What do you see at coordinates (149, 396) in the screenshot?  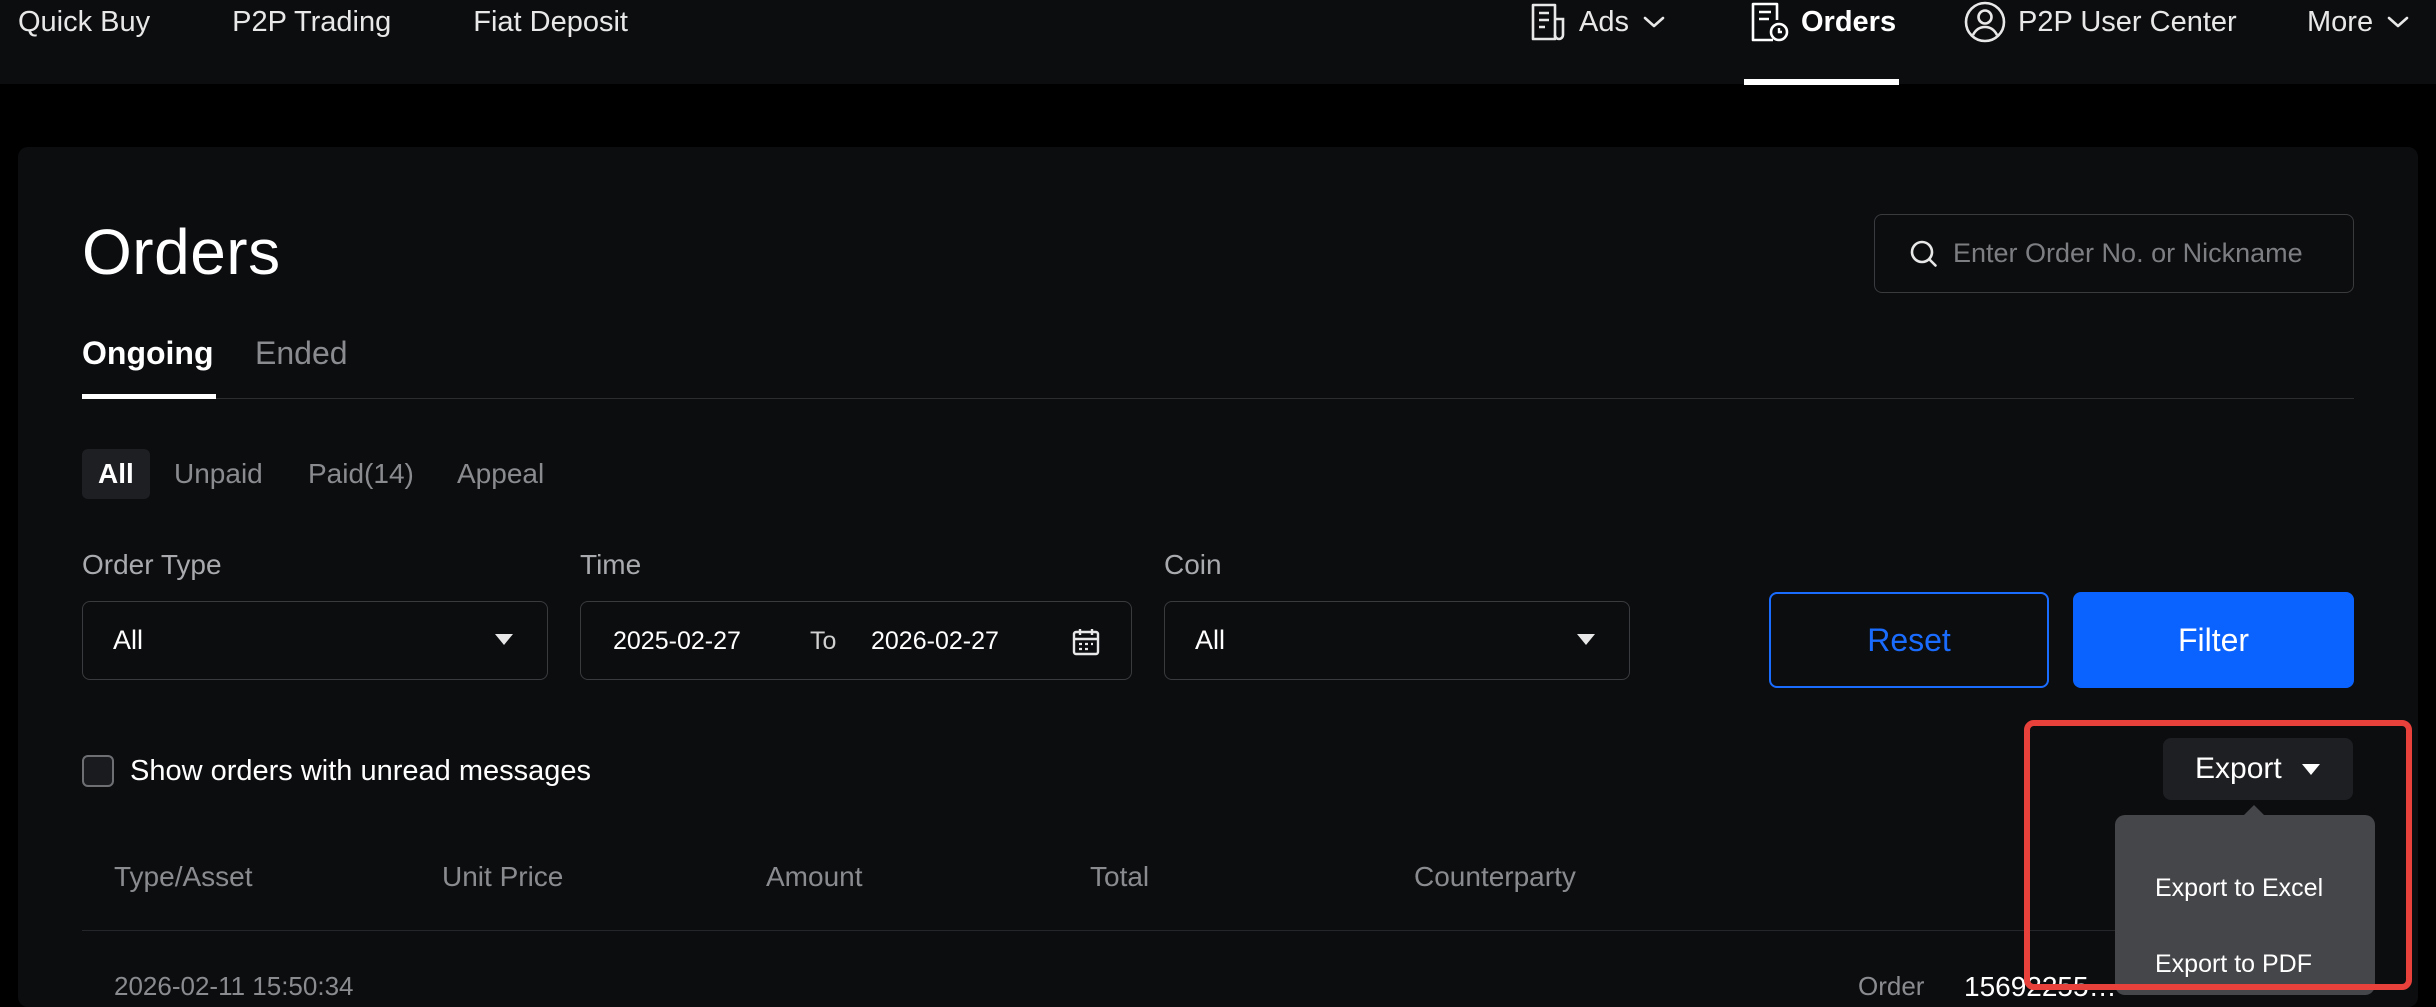 I see `tab-active-indicator` at bounding box center [149, 396].